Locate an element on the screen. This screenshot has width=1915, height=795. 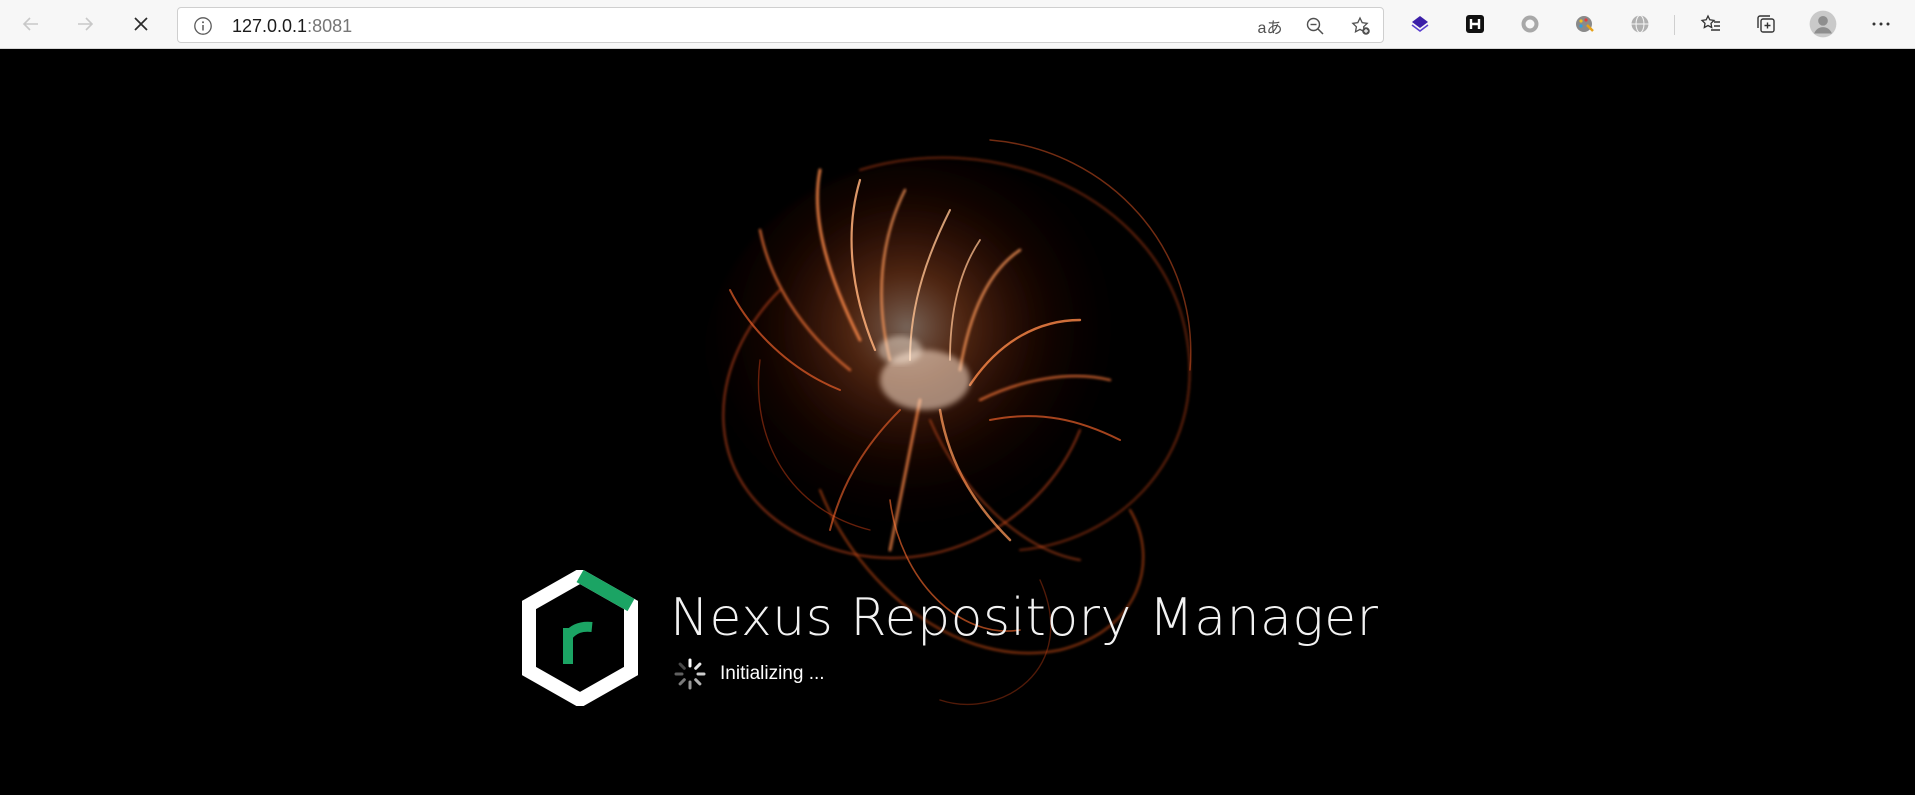
ring-icon is located at coordinates (1530, 24).